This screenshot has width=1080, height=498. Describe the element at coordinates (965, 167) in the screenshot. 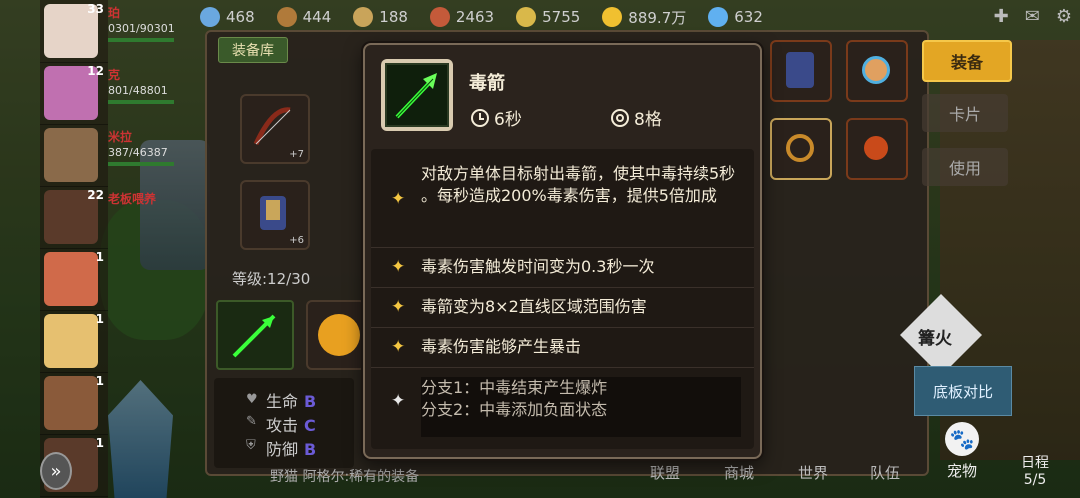

I see `use-button: 使用` at that location.